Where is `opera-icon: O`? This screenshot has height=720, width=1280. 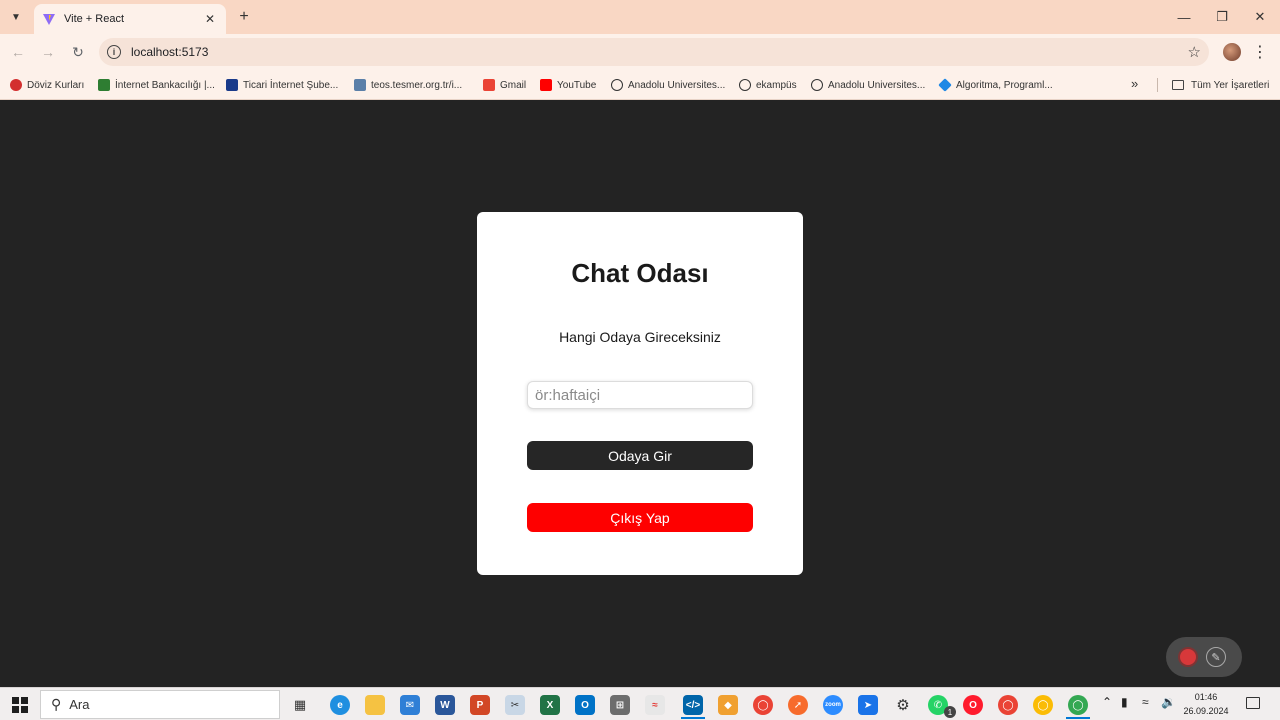
opera-icon: O is located at coordinates (973, 705).